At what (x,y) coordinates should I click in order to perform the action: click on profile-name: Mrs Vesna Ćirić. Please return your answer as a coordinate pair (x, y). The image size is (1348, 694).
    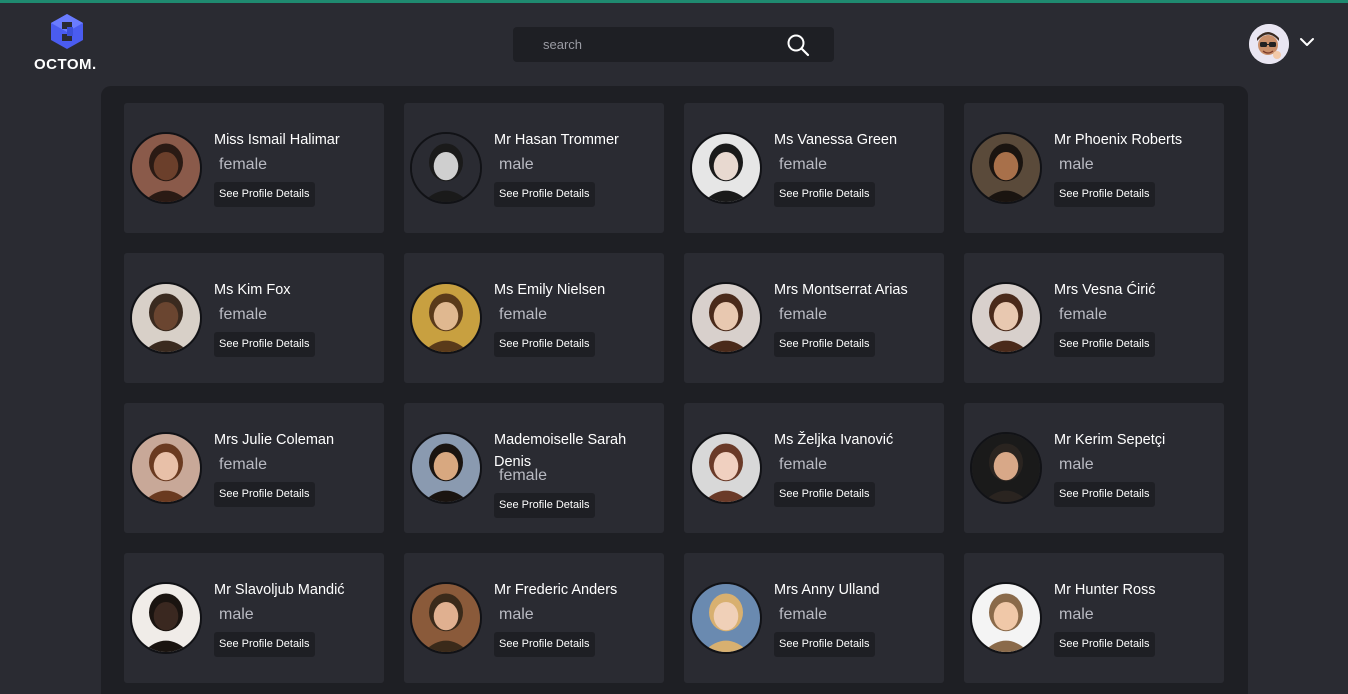
    Looking at the image, I should click on (1105, 290).